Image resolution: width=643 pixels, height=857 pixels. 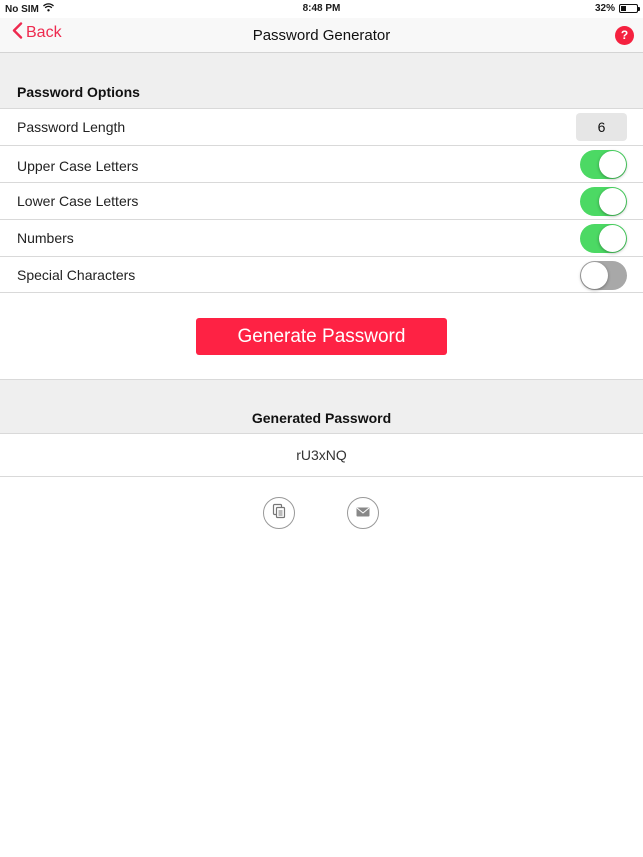 What do you see at coordinates (76, 275) in the screenshot?
I see `special-characters-label: Special Characters` at bounding box center [76, 275].